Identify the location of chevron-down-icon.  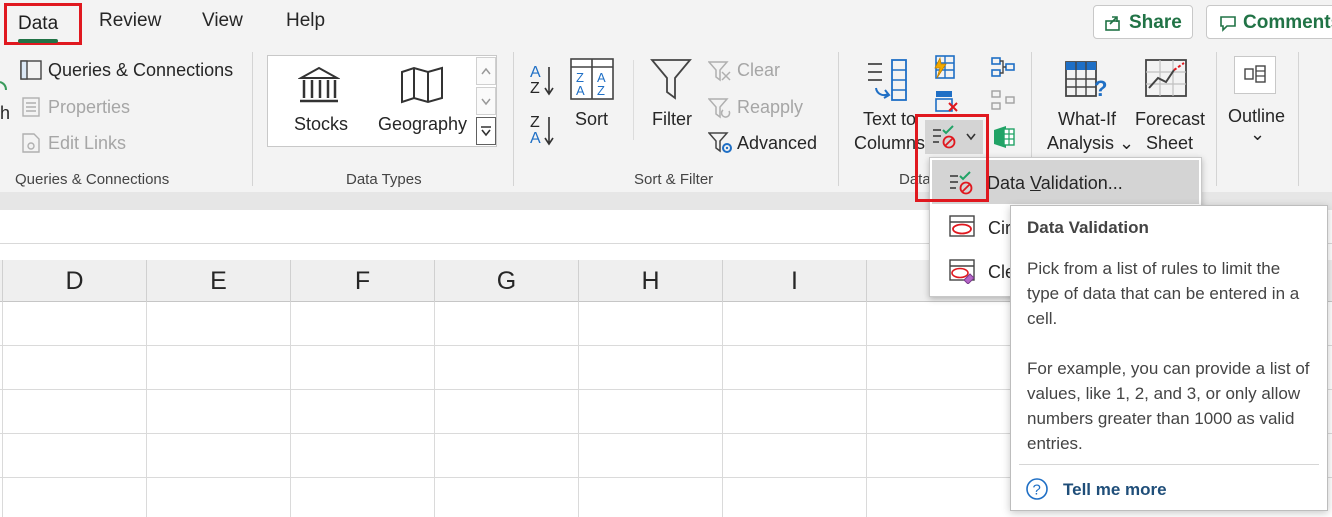
(486, 102).